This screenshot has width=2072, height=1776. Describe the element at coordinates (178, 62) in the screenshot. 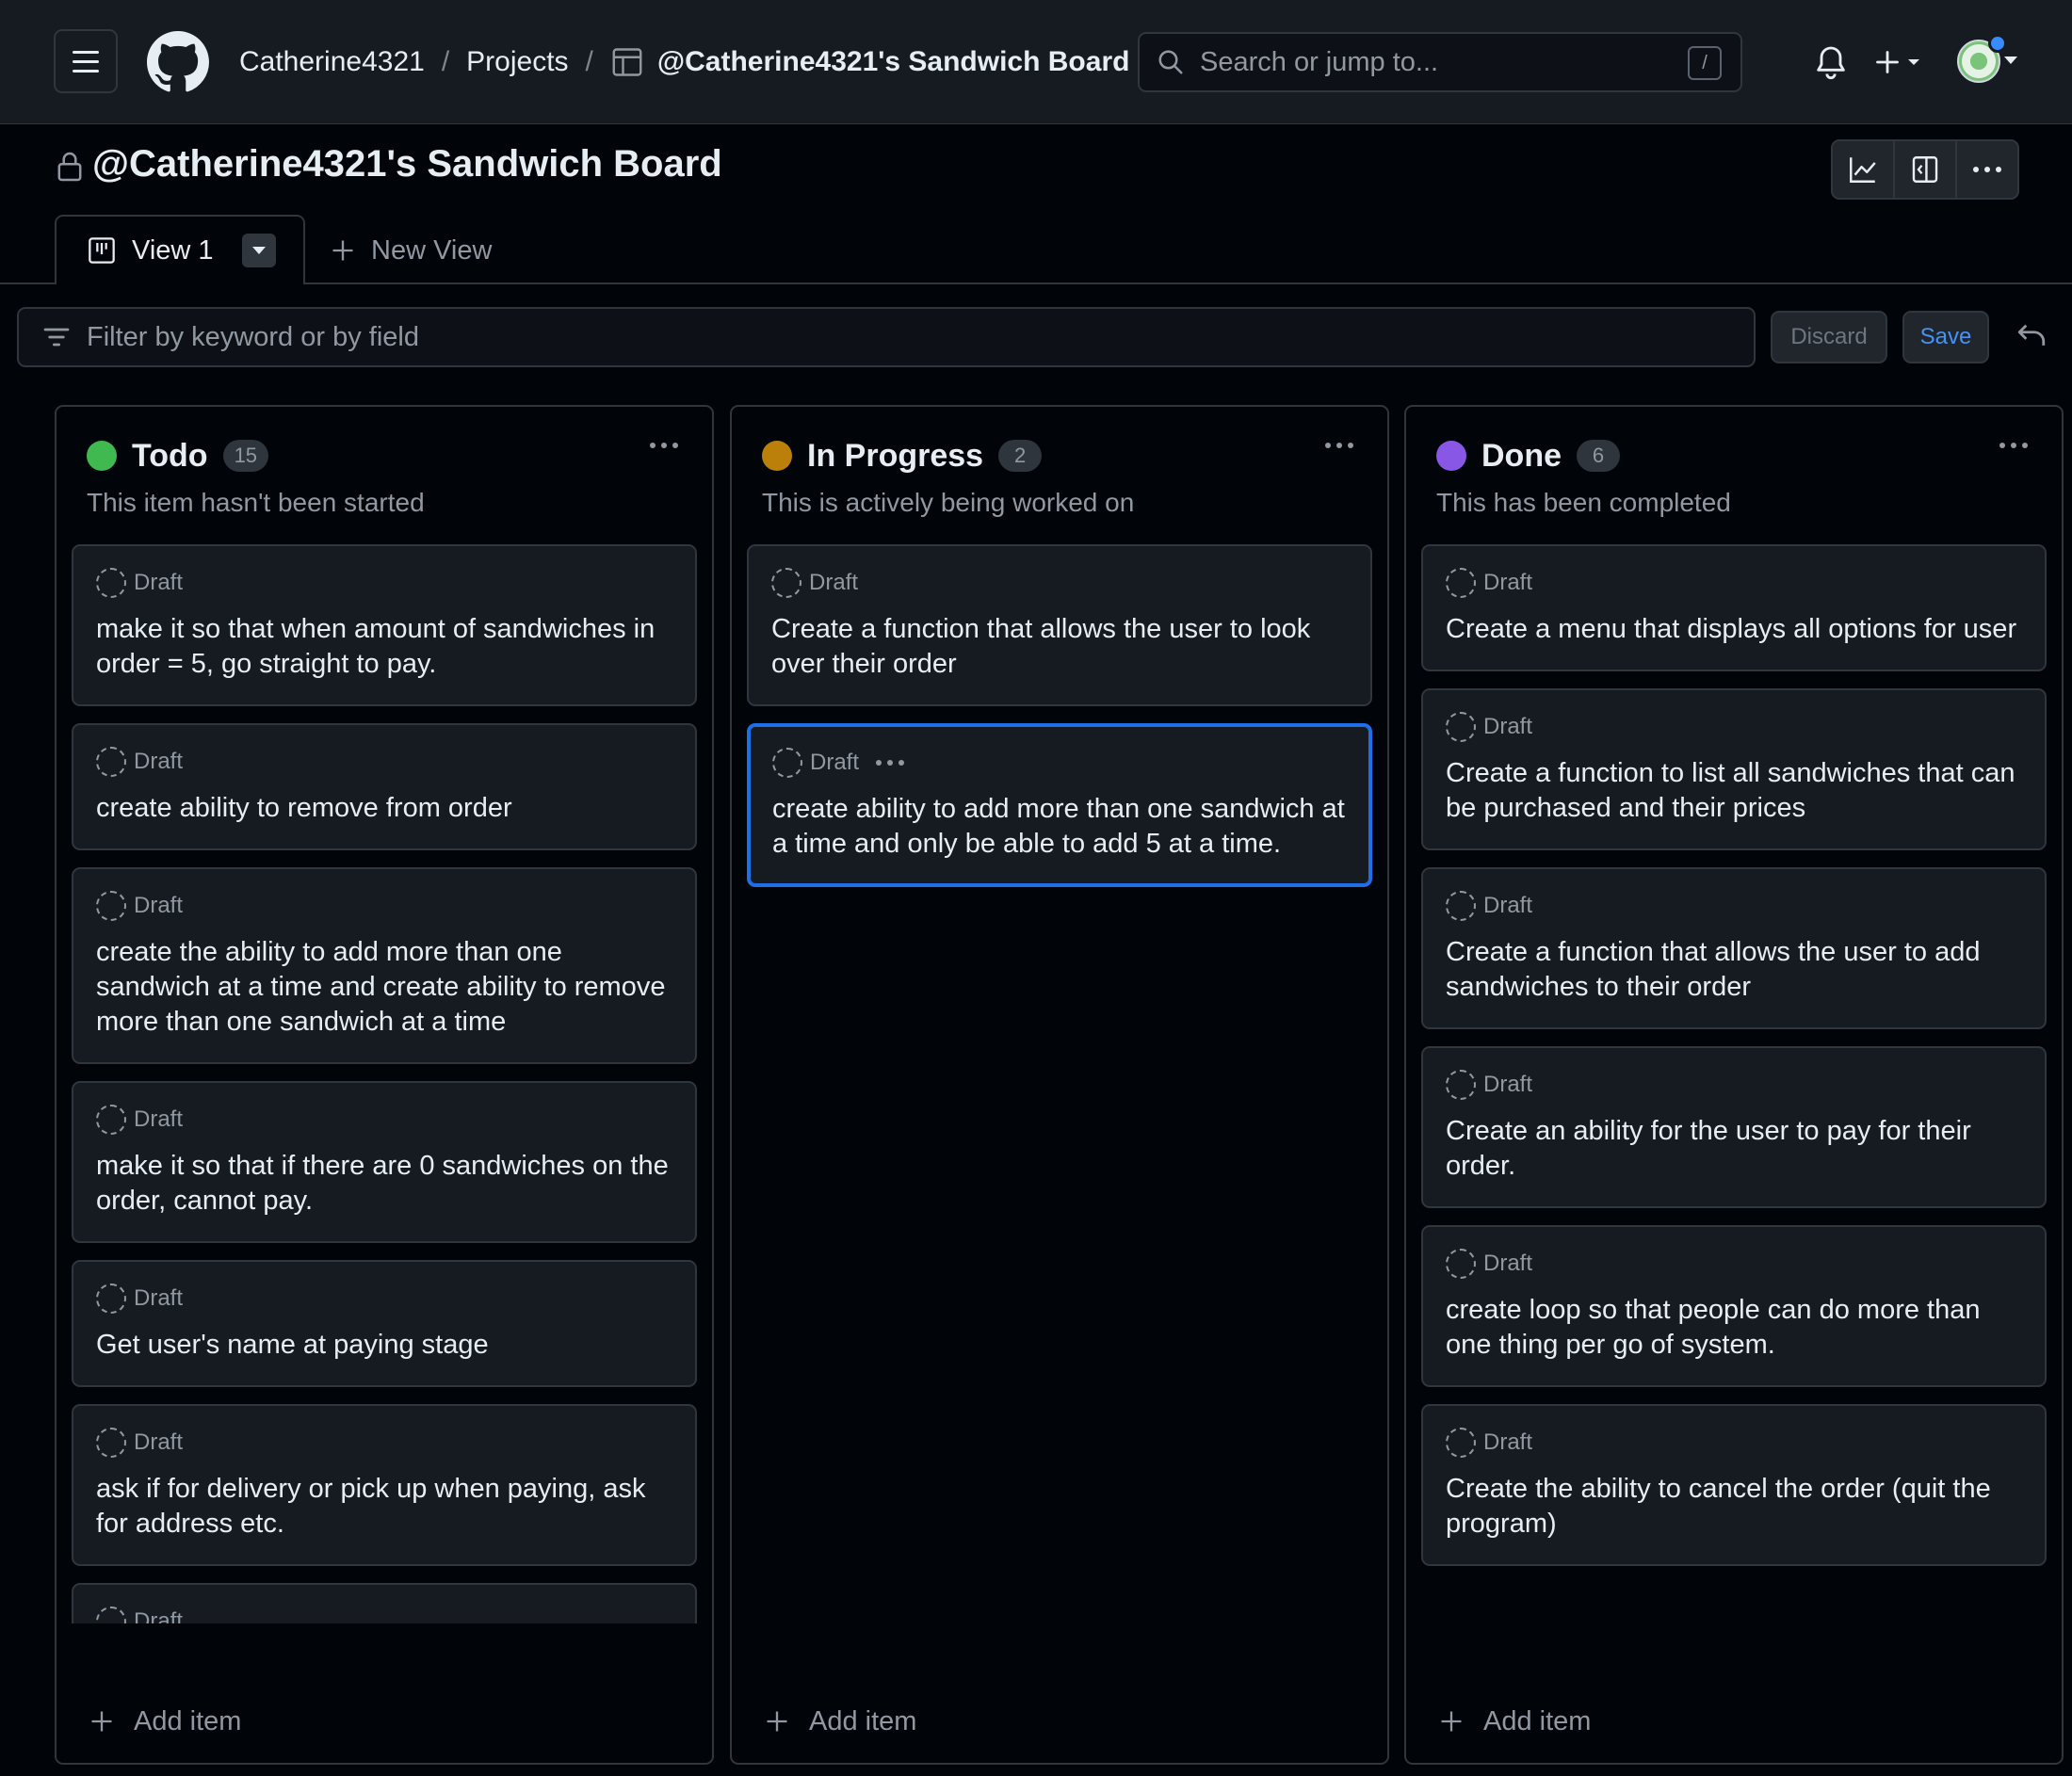

I see `github-logo-icon` at that location.